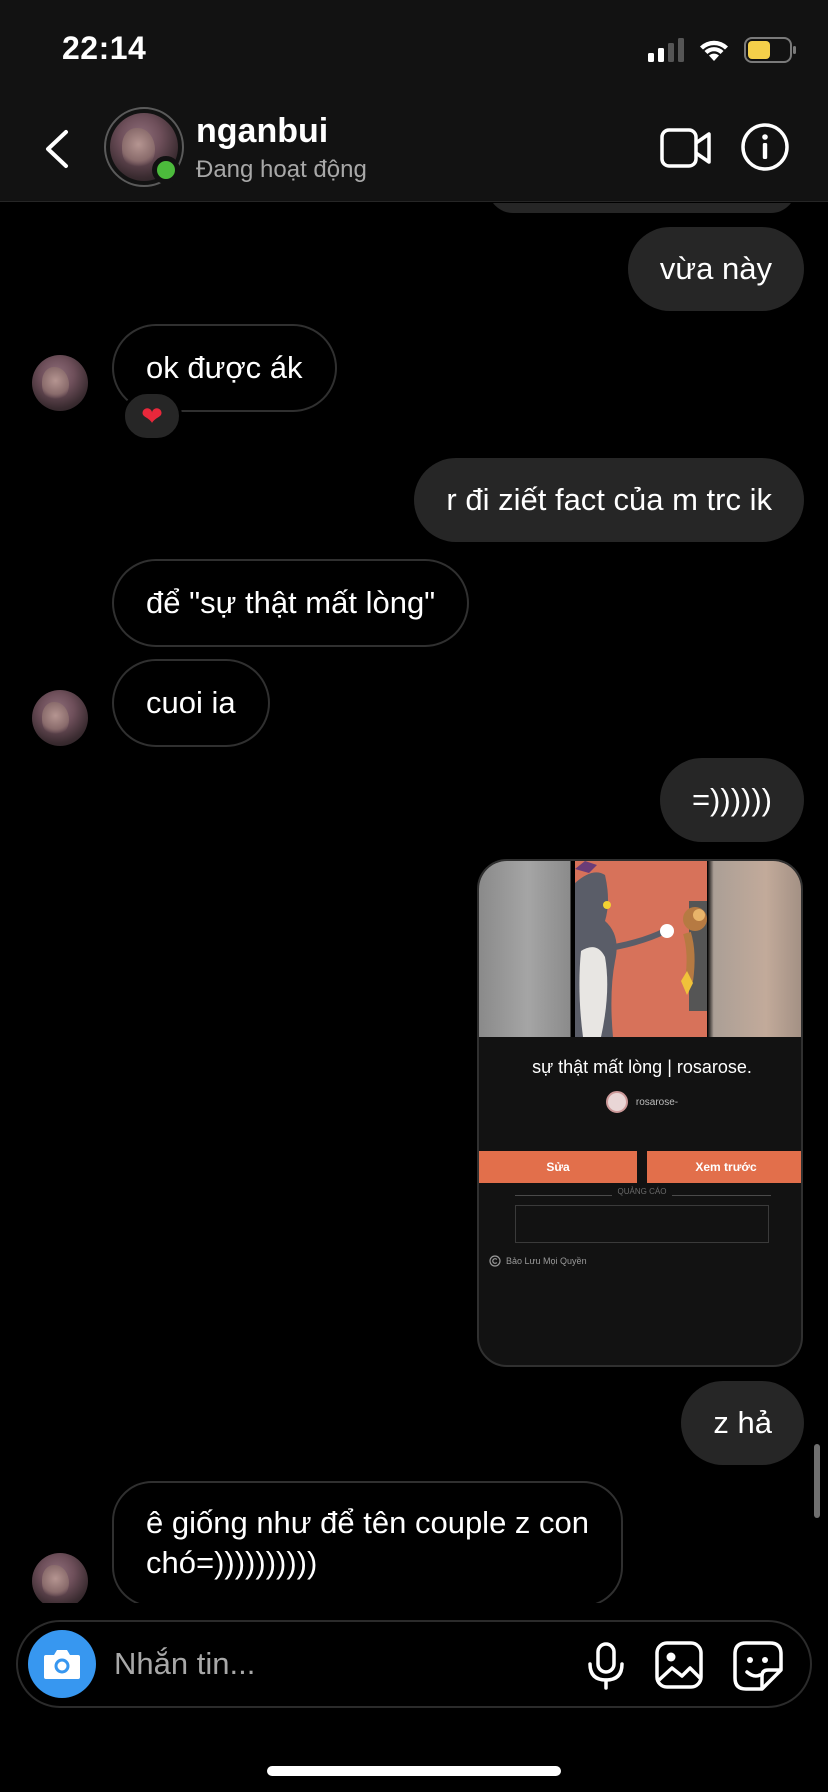 The height and width of the screenshot is (1792, 828). I want to click on info-icon, so click(765, 147).